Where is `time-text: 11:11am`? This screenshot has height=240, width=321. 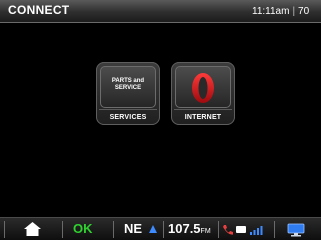 time-text: 11:11am is located at coordinates (271, 11).